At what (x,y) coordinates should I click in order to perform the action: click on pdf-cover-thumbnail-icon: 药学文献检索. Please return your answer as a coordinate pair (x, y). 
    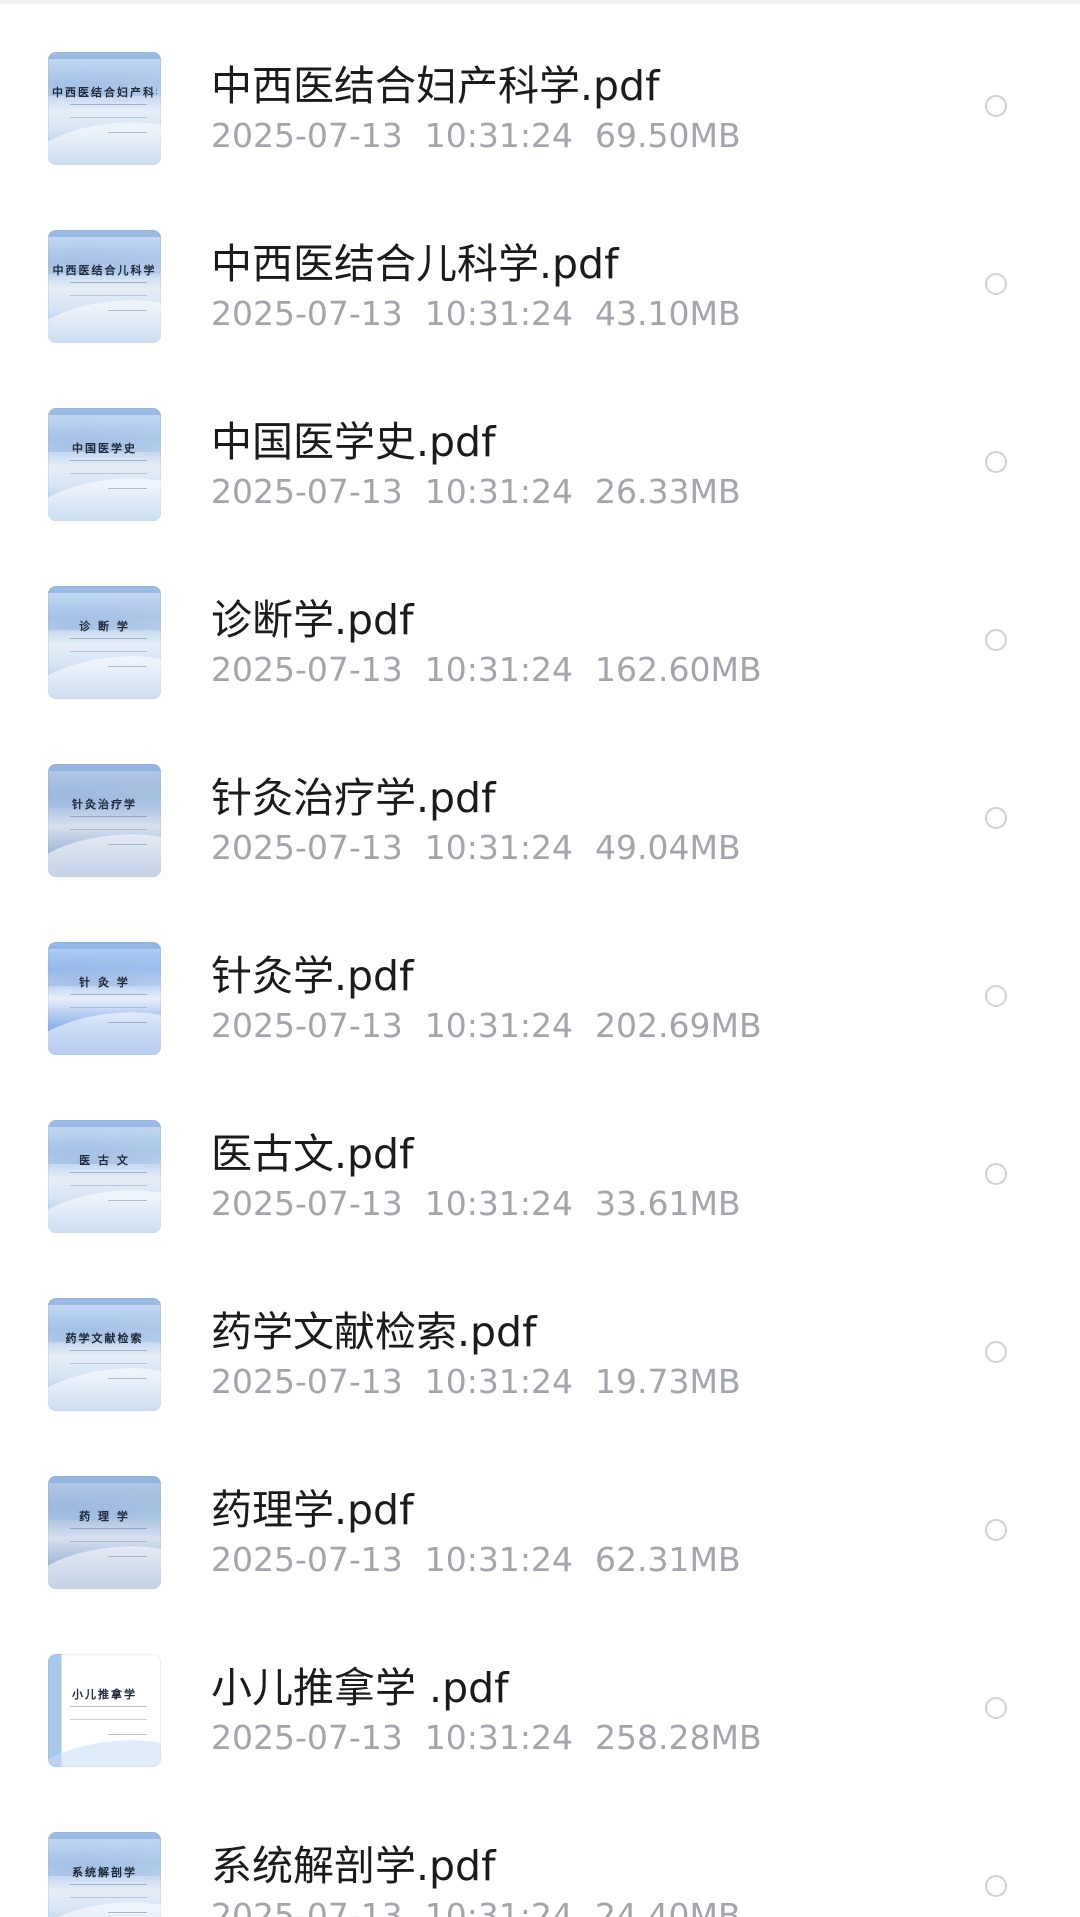
    Looking at the image, I should click on (104, 1354).